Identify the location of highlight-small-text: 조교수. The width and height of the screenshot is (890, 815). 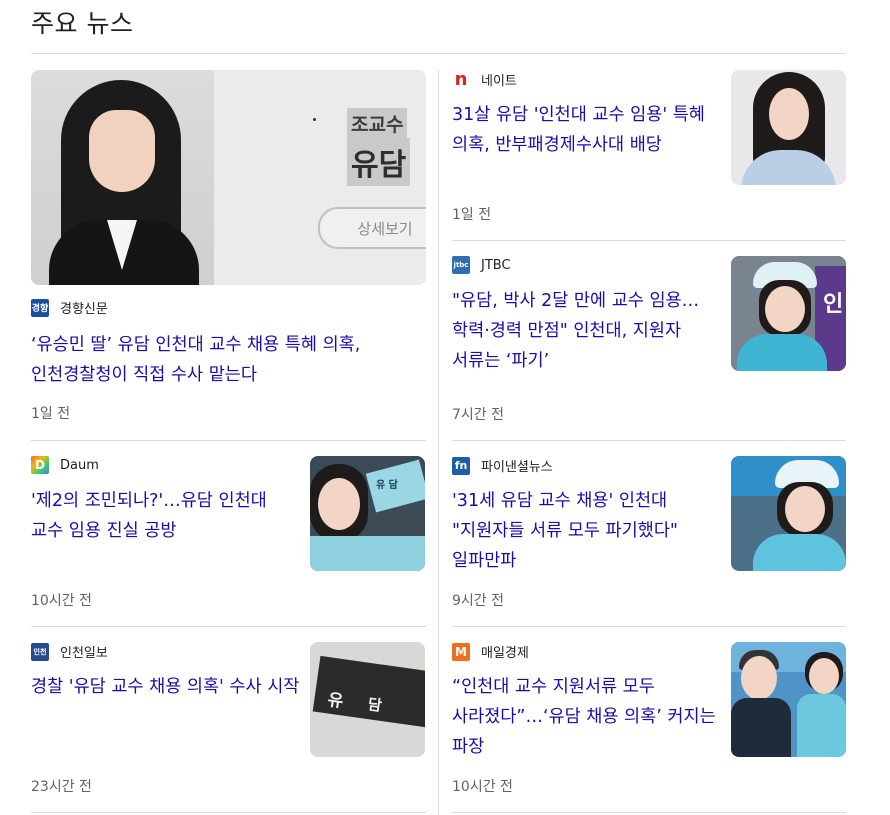
(377, 123).